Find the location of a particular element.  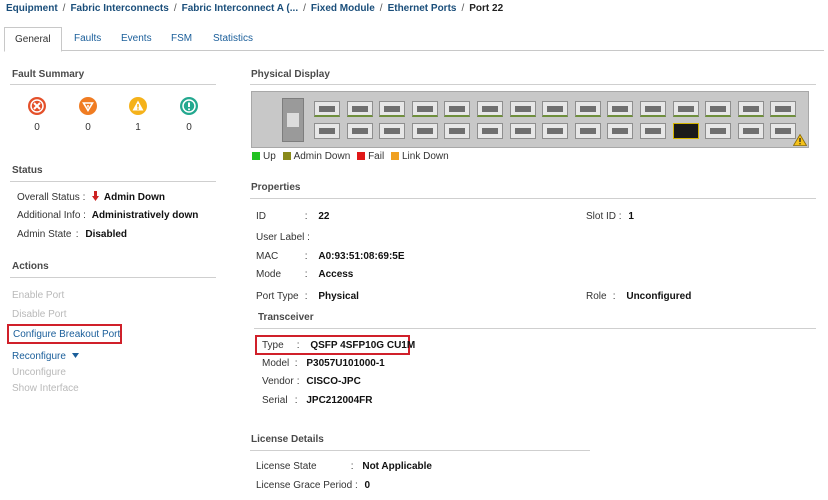

id-label: ID is located at coordinates (261, 216).